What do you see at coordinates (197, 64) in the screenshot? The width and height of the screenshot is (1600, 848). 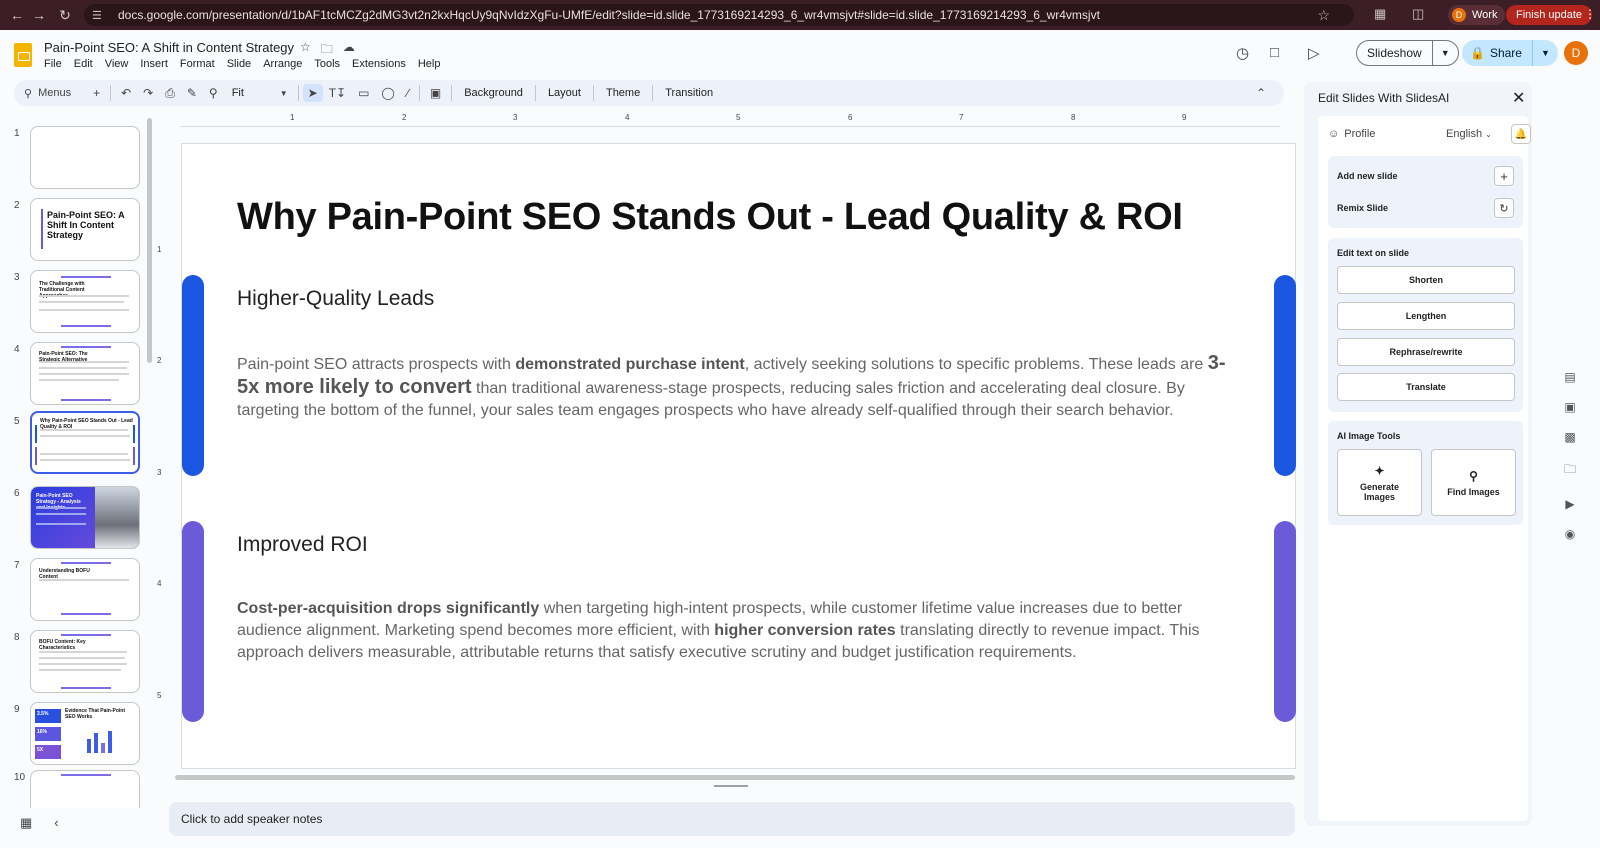 I see `menu-format: Format` at bounding box center [197, 64].